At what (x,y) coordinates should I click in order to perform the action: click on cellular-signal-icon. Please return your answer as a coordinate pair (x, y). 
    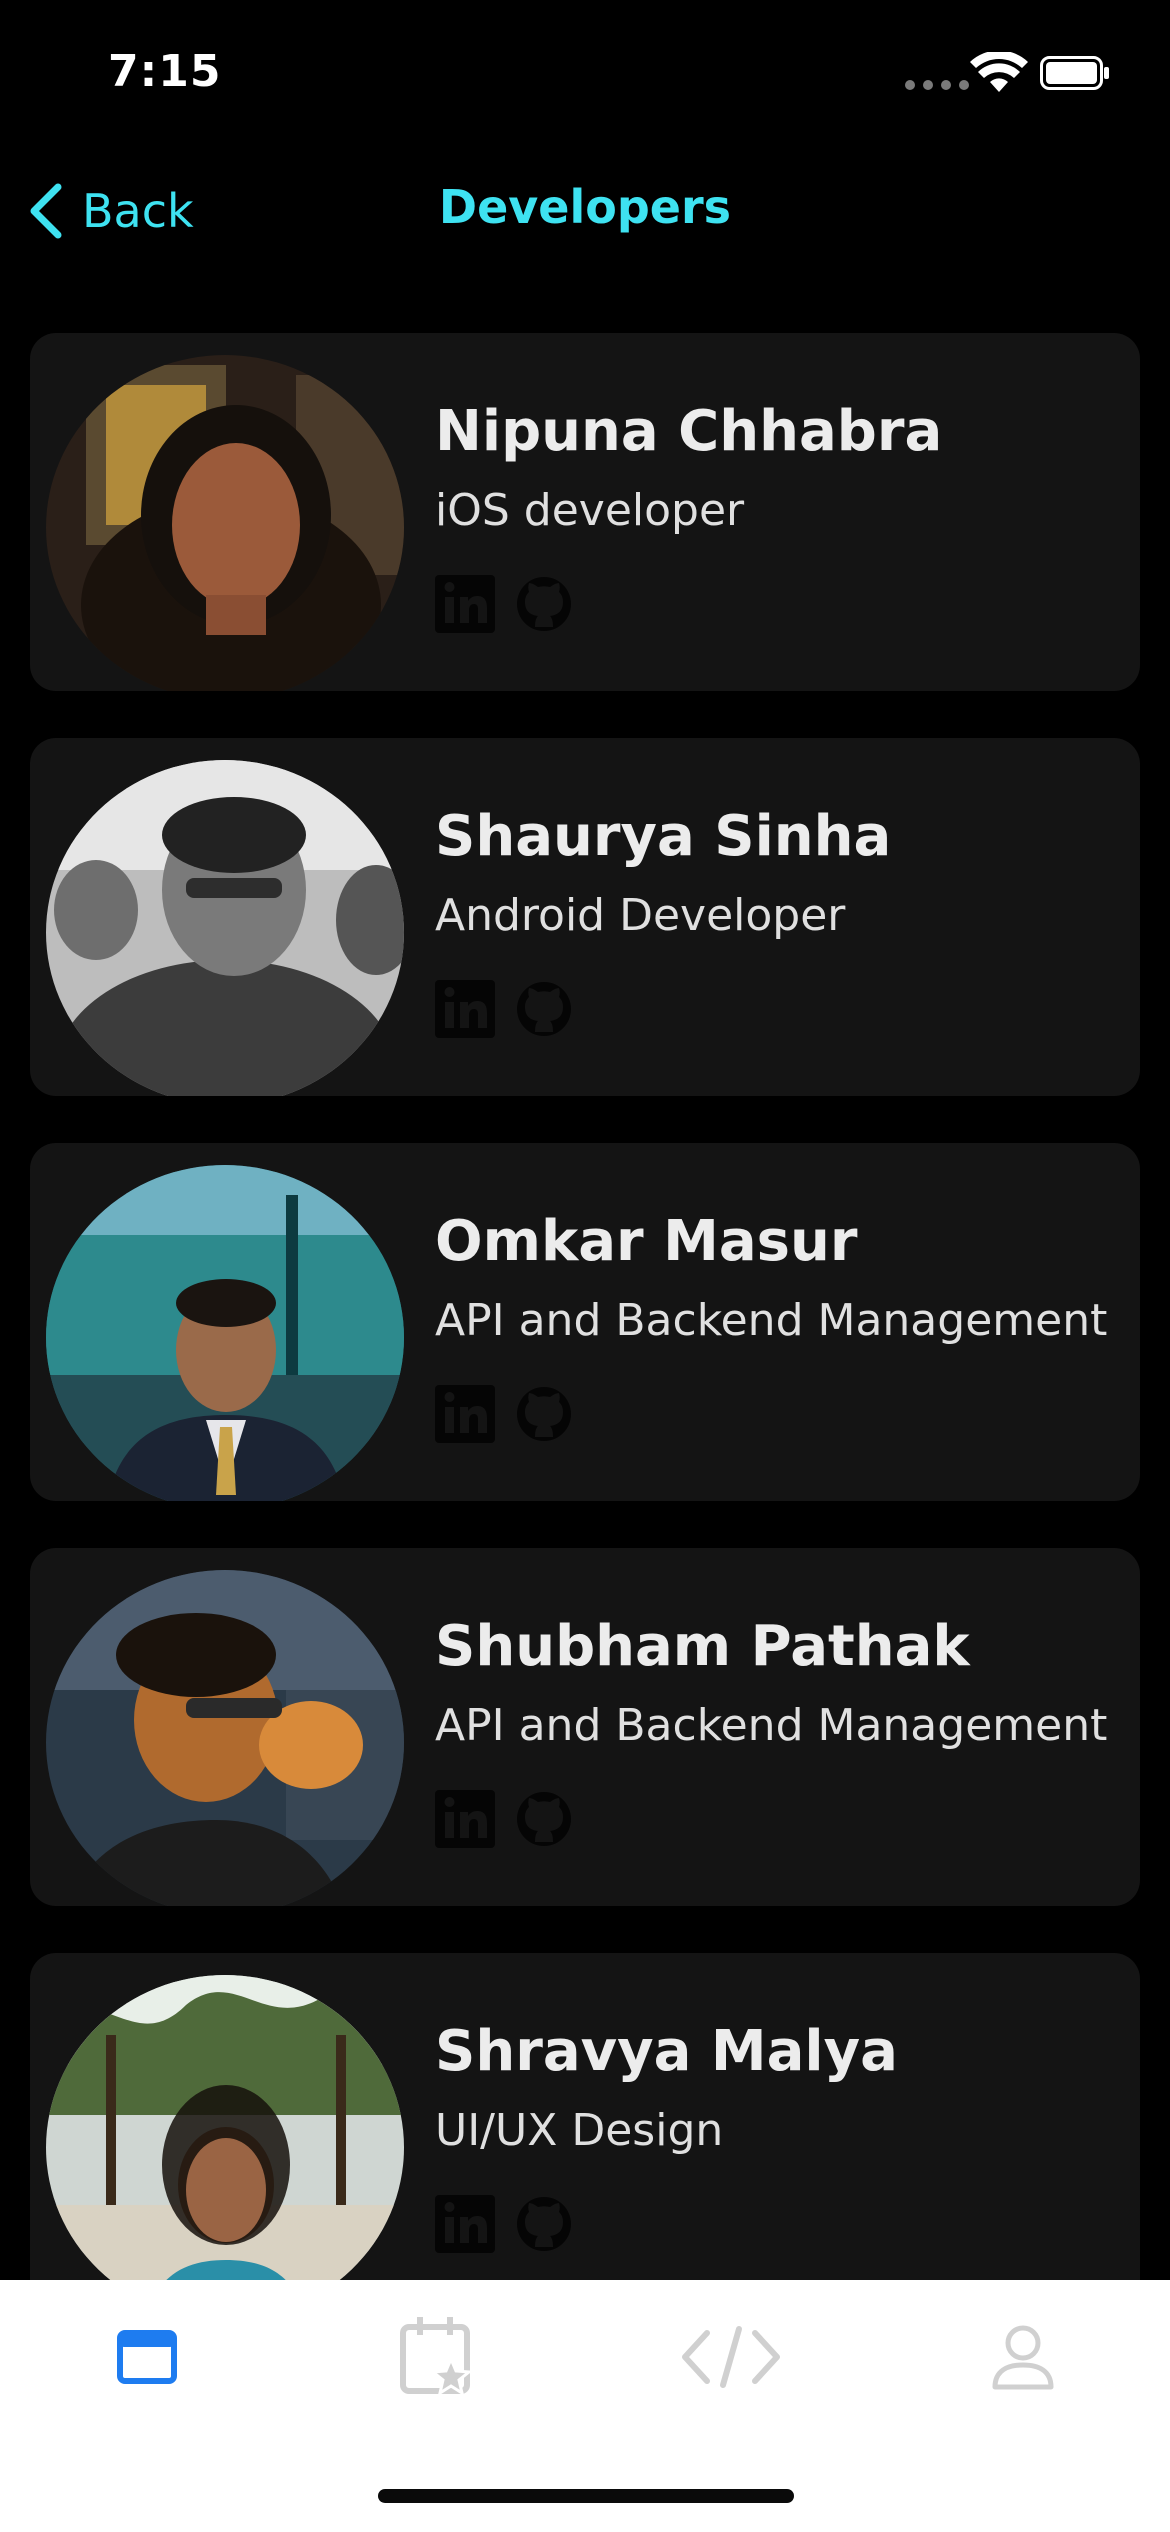
    Looking at the image, I should click on (937, 85).